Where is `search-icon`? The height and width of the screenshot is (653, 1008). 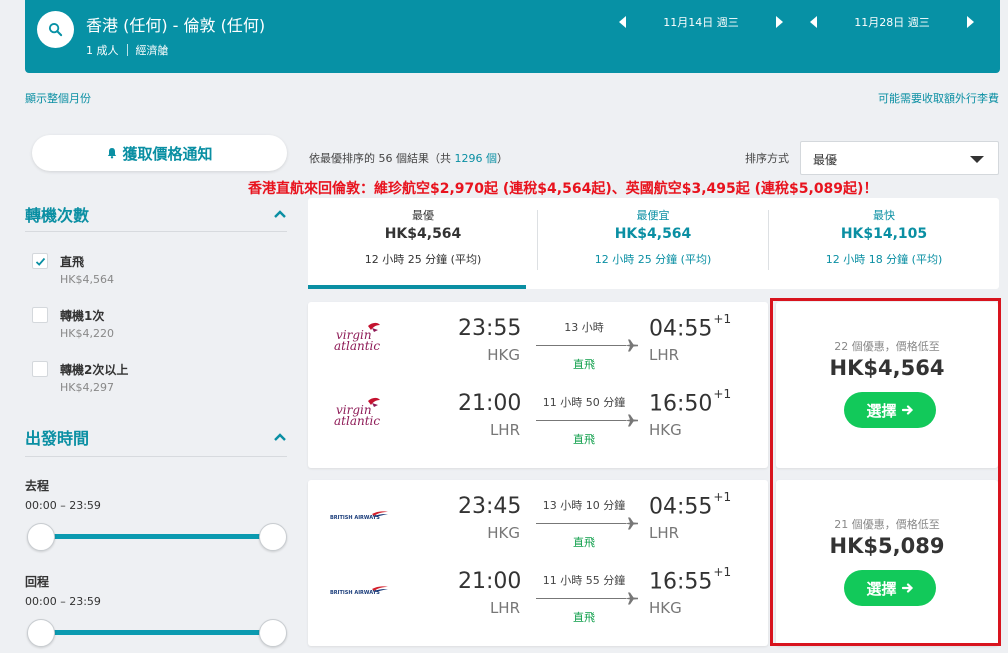
search-icon is located at coordinates (55, 29).